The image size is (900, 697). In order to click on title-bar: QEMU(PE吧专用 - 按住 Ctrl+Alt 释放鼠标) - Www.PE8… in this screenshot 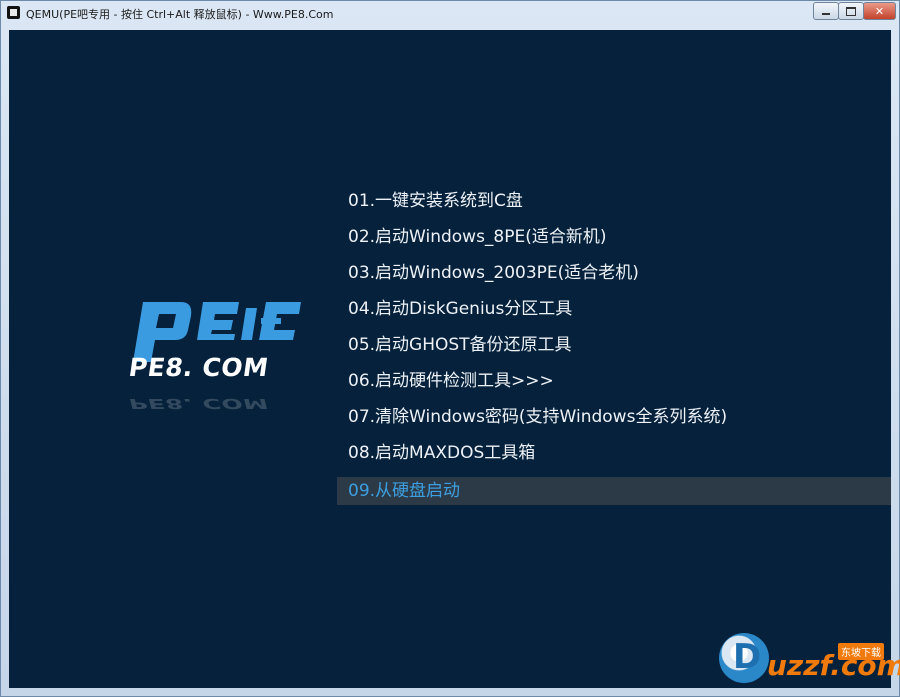, I will do `click(450, 13)`.